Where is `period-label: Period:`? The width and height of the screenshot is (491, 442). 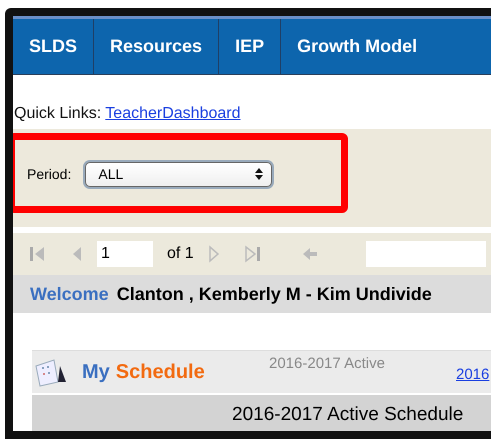
period-label: Period: is located at coordinates (49, 174).